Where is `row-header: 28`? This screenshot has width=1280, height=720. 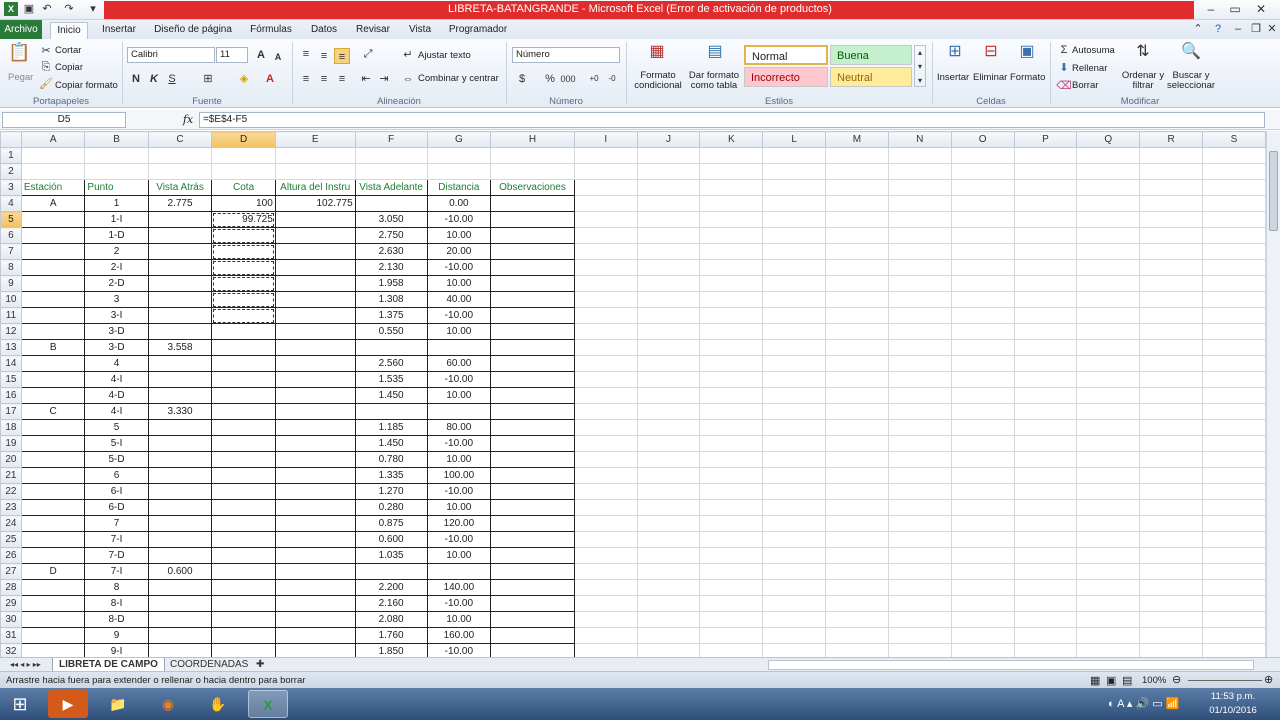 row-header: 28 is located at coordinates (11, 587).